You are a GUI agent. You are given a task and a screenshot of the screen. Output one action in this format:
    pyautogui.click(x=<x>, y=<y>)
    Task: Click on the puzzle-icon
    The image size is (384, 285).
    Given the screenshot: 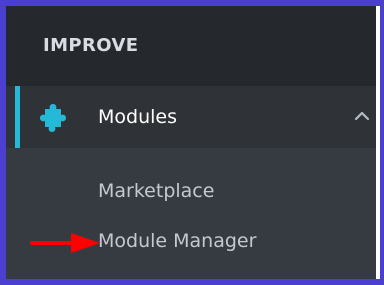 What is the action you would take?
    pyautogui.click(x=53, y=118)
    